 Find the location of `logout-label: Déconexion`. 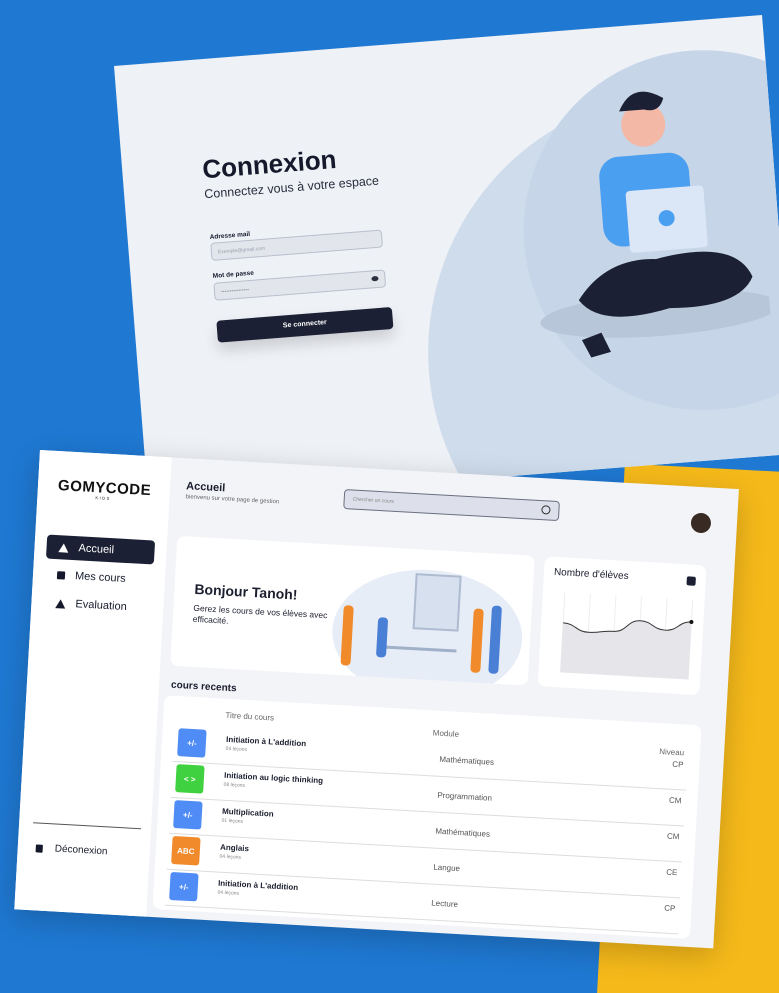

logout-label: Déconexion is located at coordinates (81, 850).